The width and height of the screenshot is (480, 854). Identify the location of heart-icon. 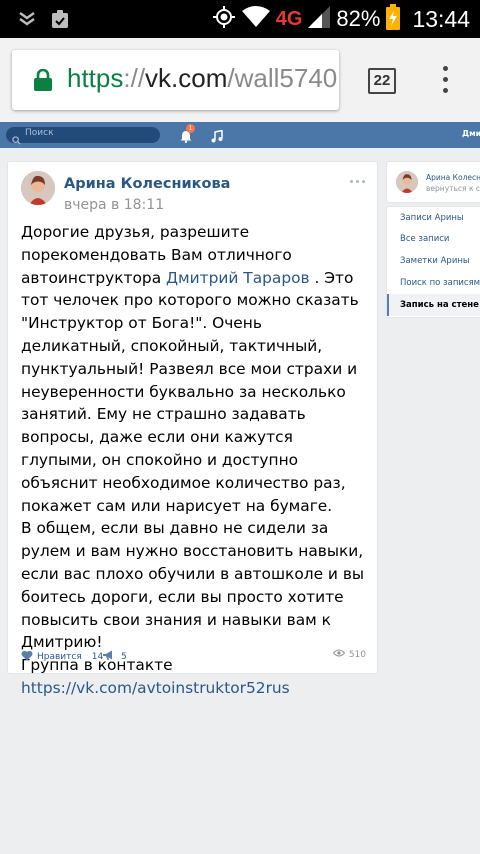
(27, 657).